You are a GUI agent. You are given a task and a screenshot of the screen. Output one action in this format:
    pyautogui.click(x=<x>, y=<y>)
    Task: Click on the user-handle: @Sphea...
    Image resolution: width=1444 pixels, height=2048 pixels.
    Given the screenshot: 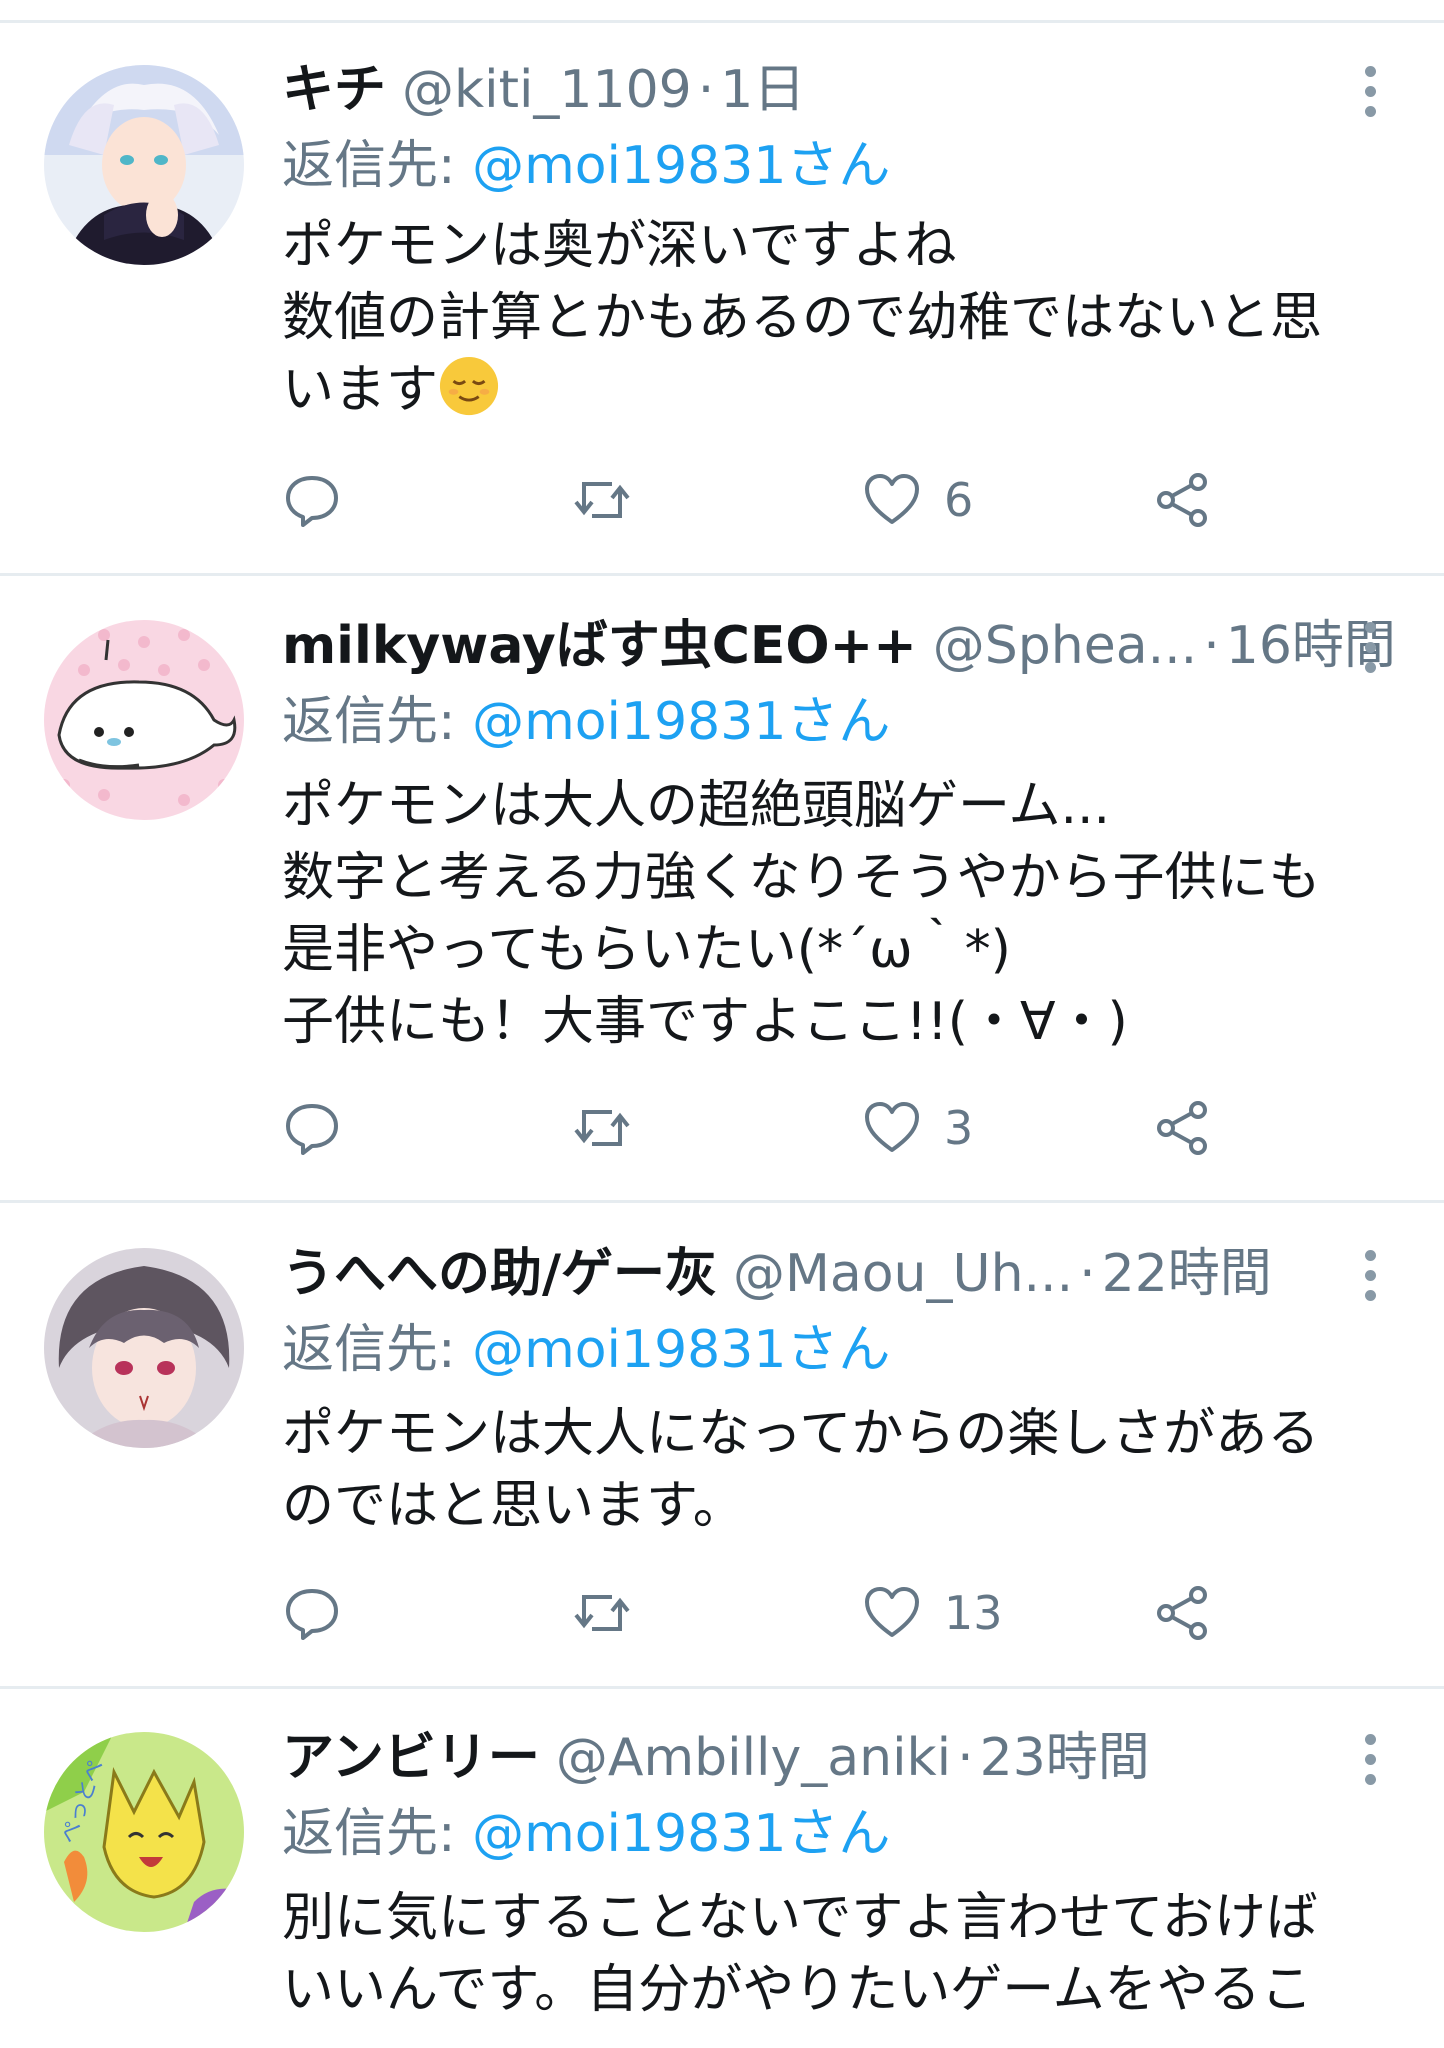 What is the action you would take?
    pyautogui.click(x=1065, y=646)
    